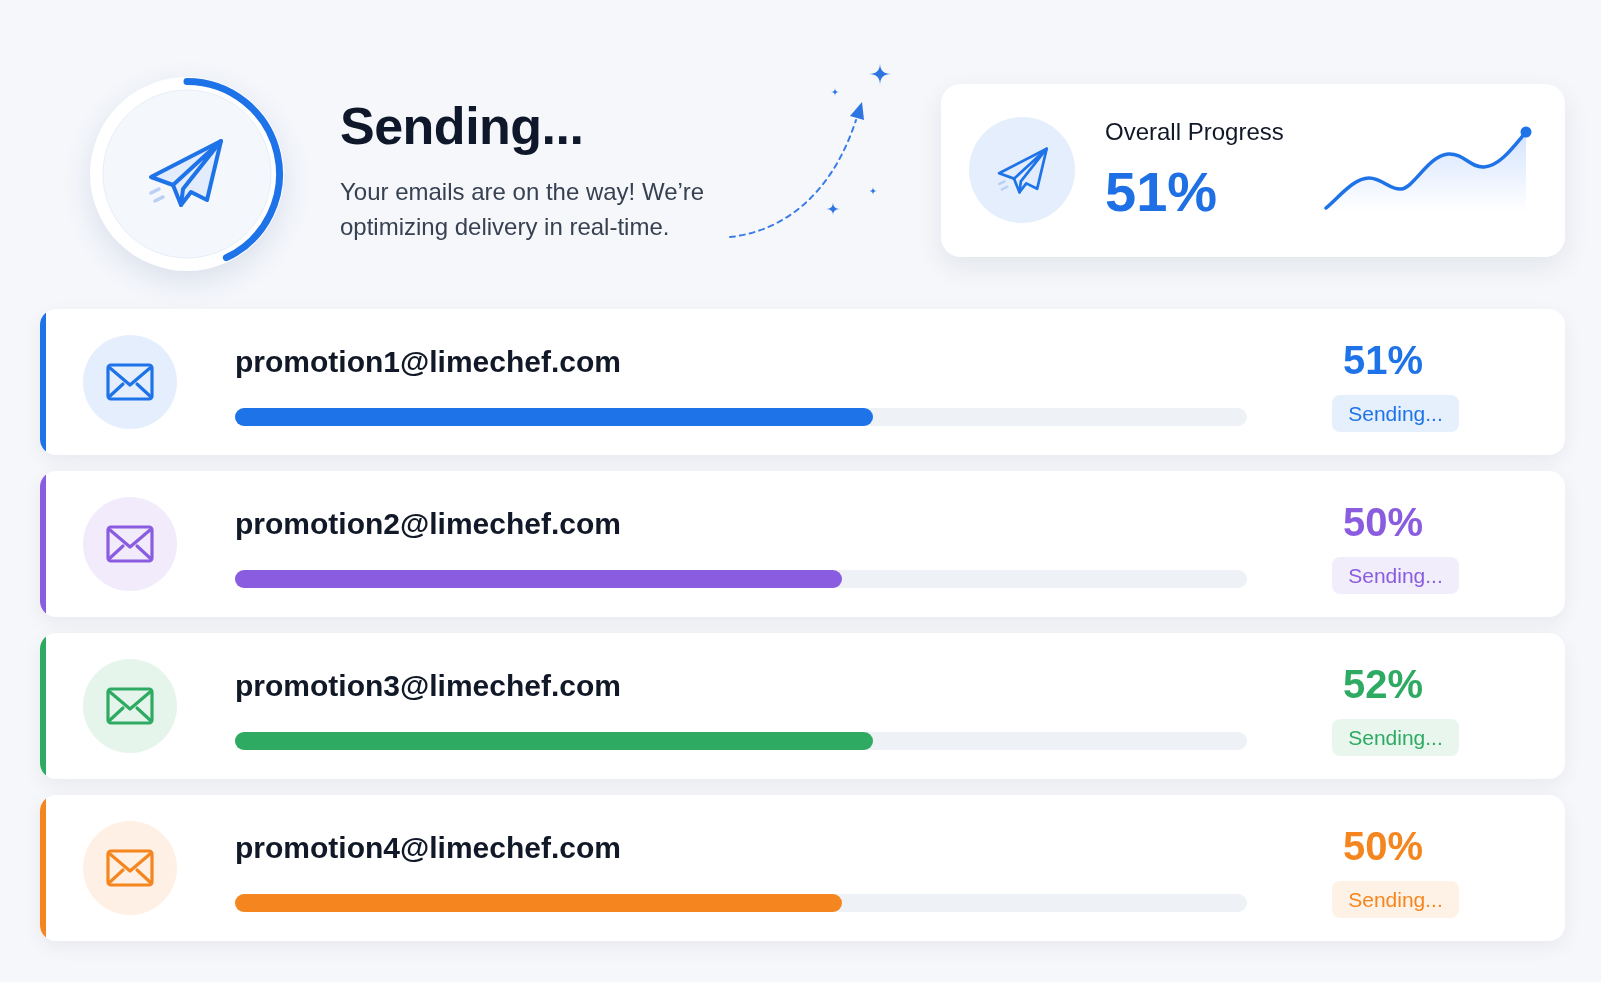 This screenshot has height=982, width=1601. What do you see at coordinates (428, 524) in the screenshot?
I see `email-address: promotion2@limechef.com` at bounding box center [428, 524].